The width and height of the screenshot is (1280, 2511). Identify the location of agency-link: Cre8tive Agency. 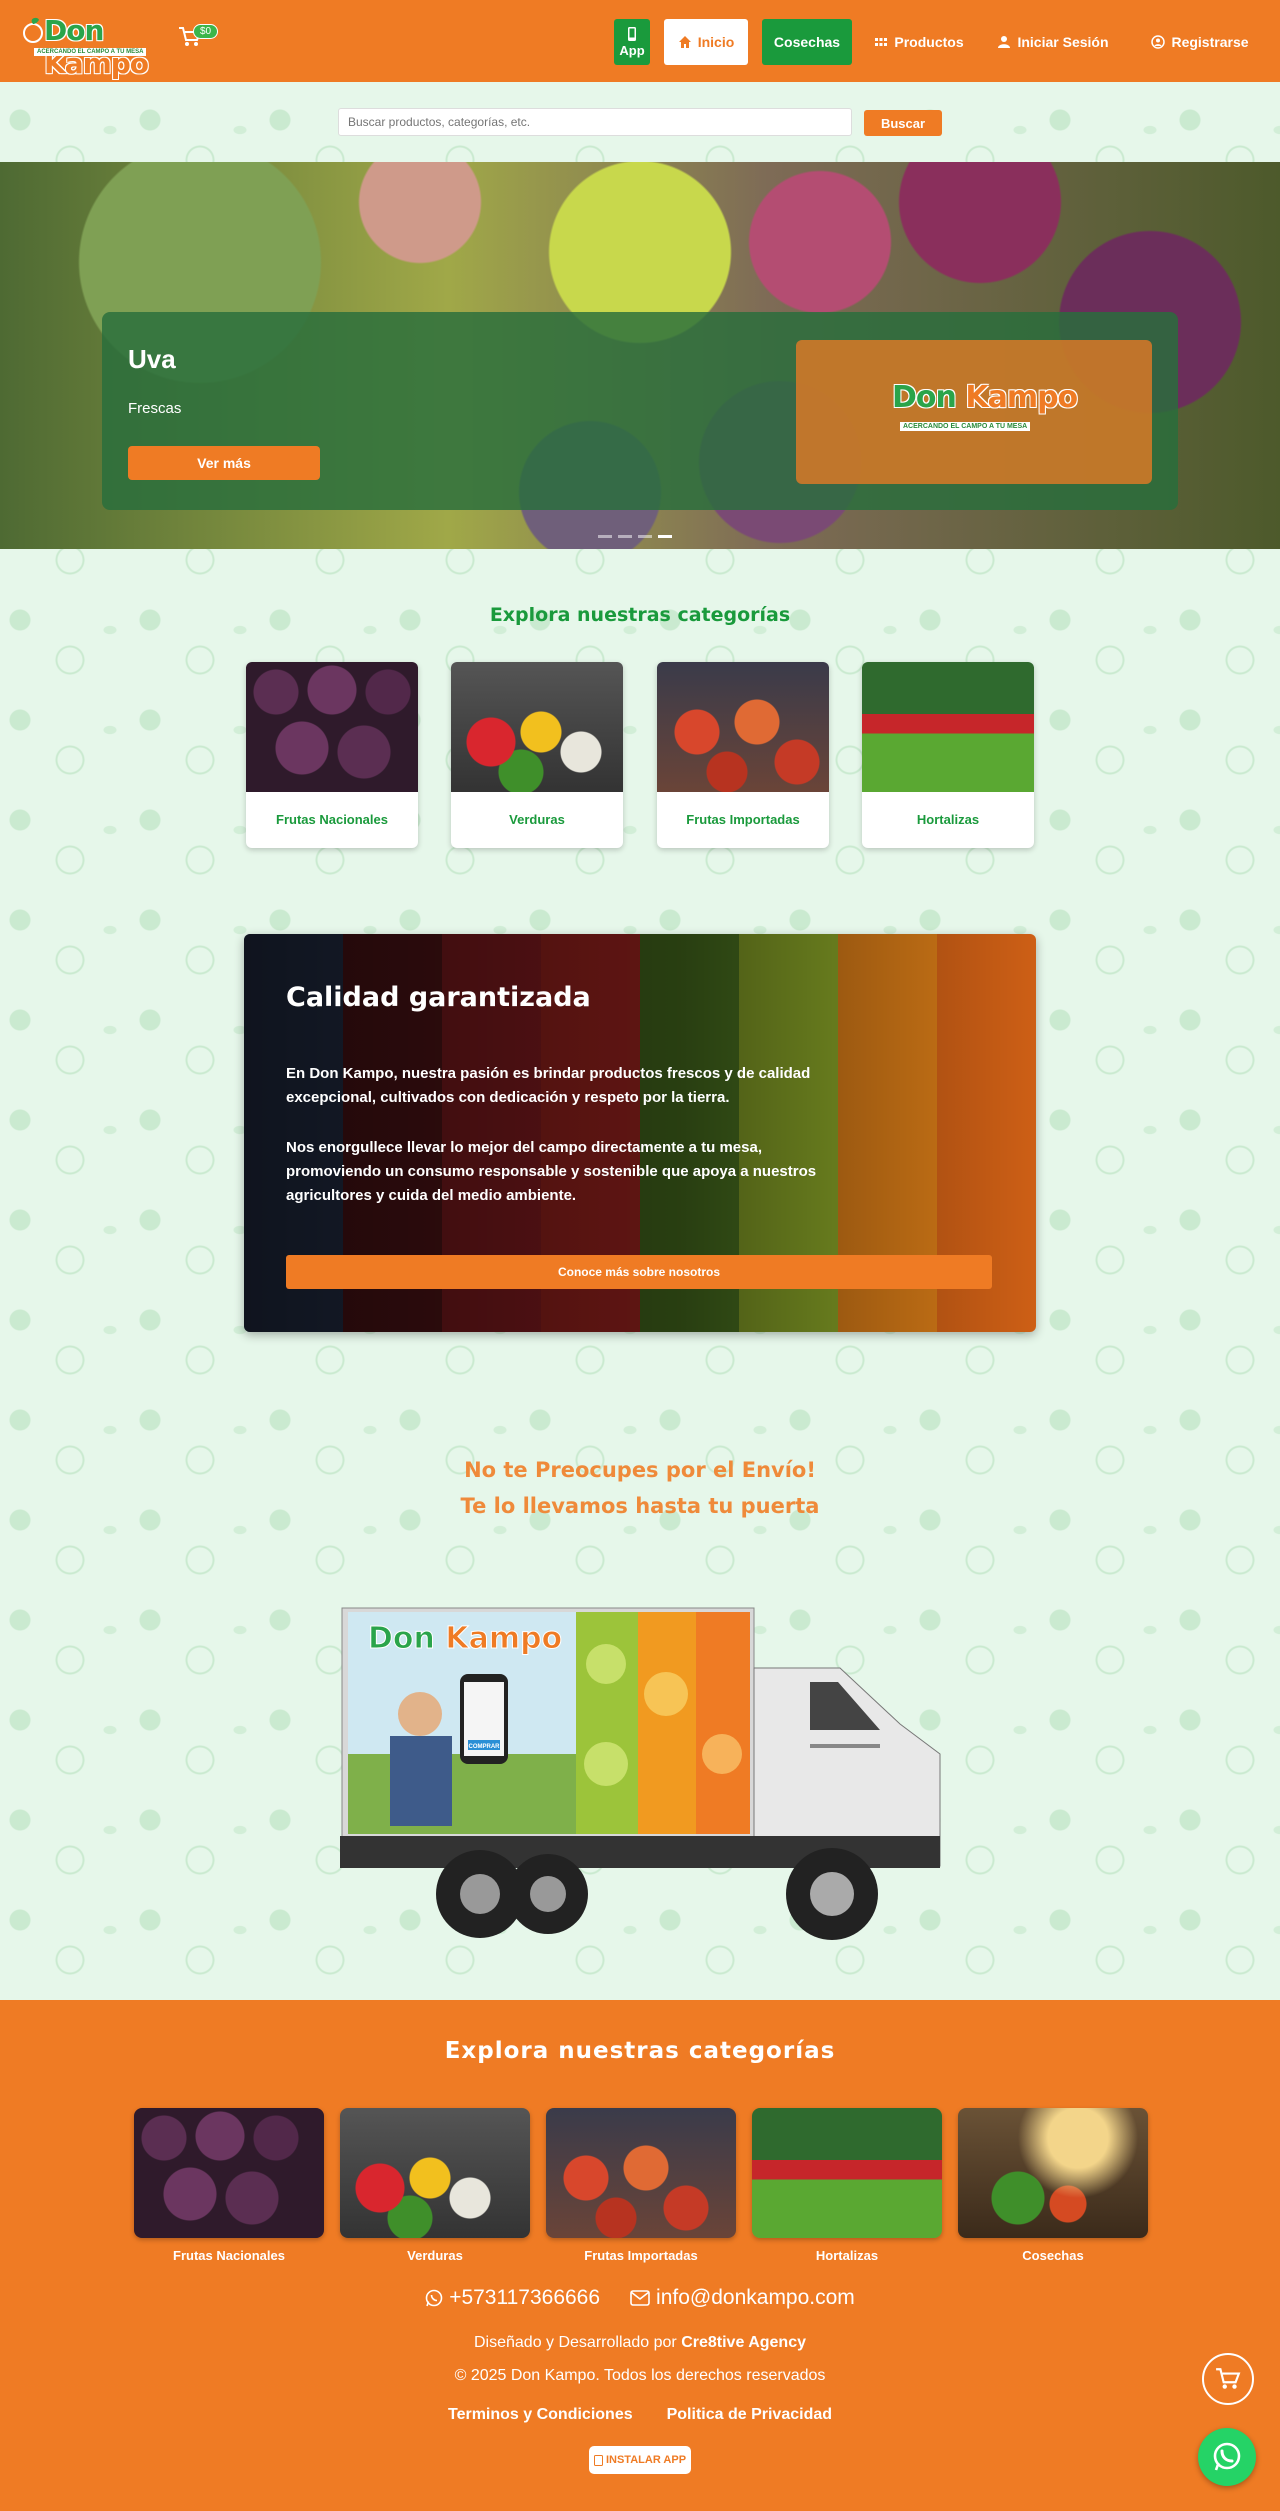
(743, 2342).